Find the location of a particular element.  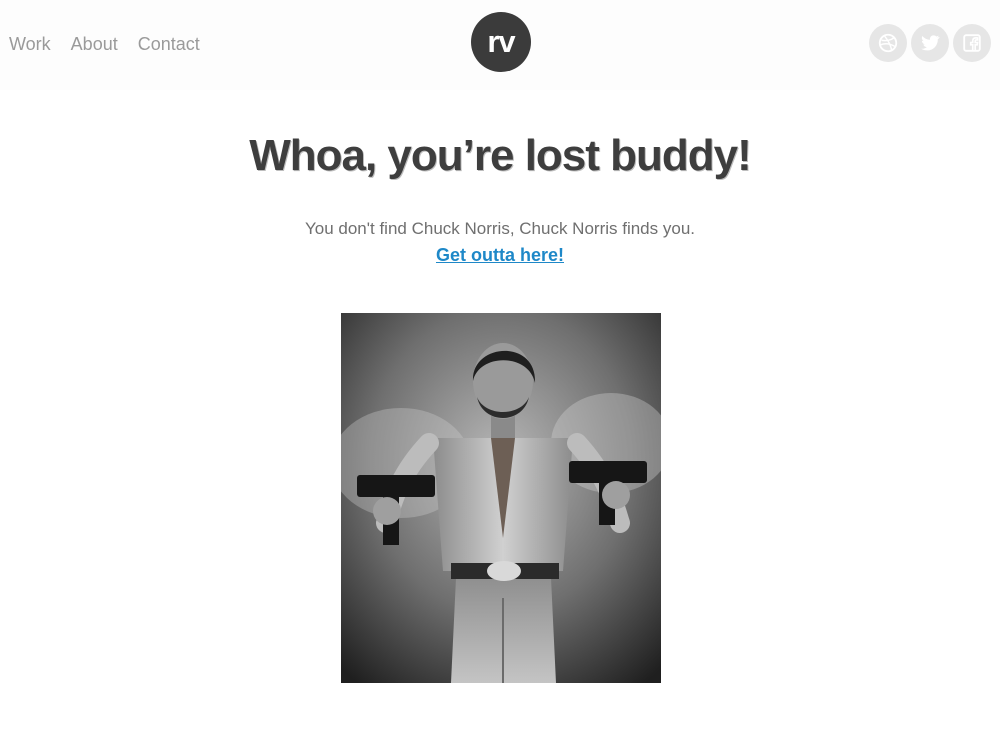

logo-text: rv is located at coordinates (501, 41).